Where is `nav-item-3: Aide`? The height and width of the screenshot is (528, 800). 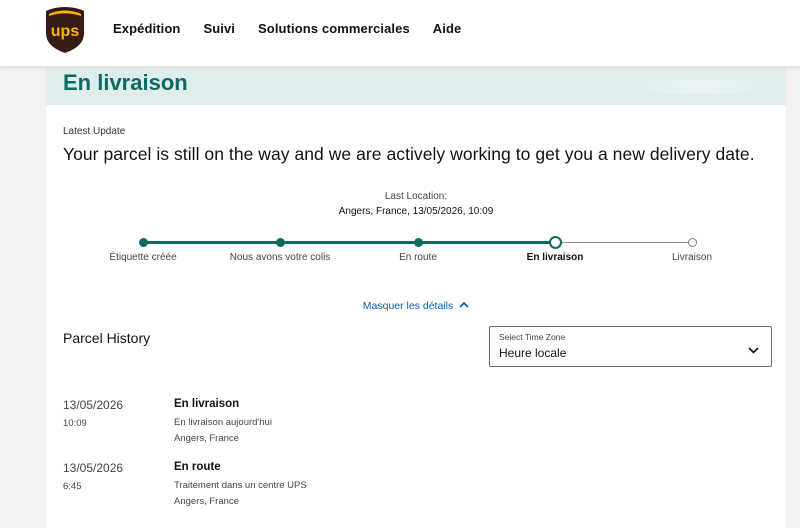 nav-item-3: Aide is located at coordinates (447, 28).